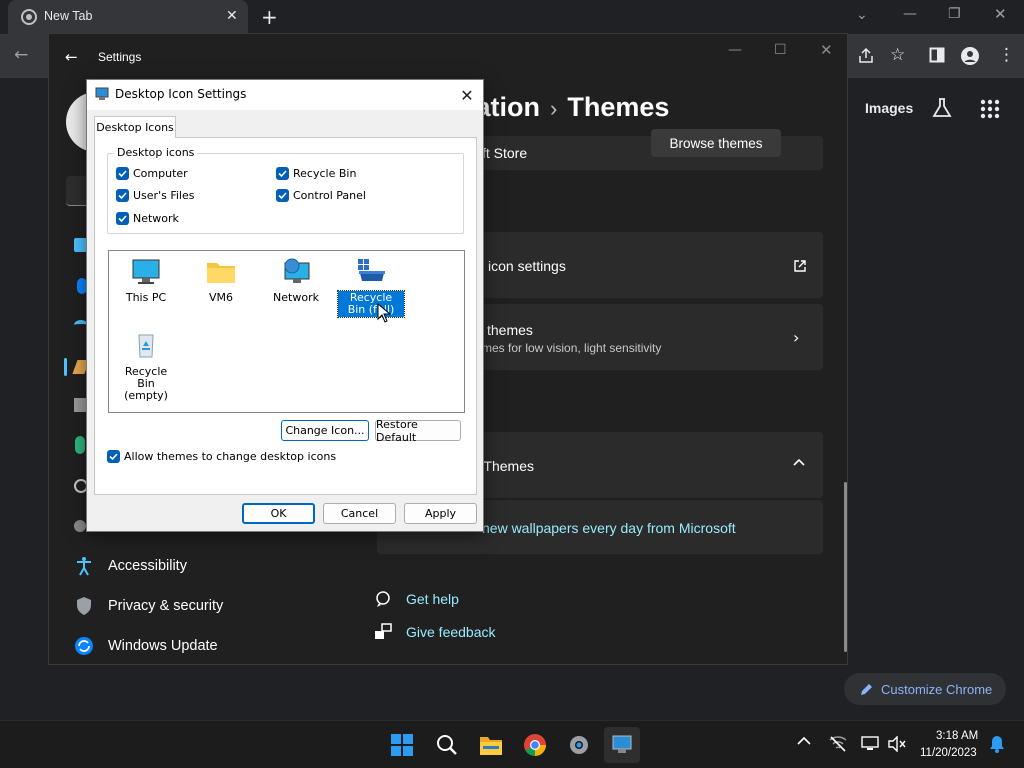 The image size is (1024, 768). Describe the element at coordinates (889, 108) in the screenshot. I see `images-link: Images` at that location.